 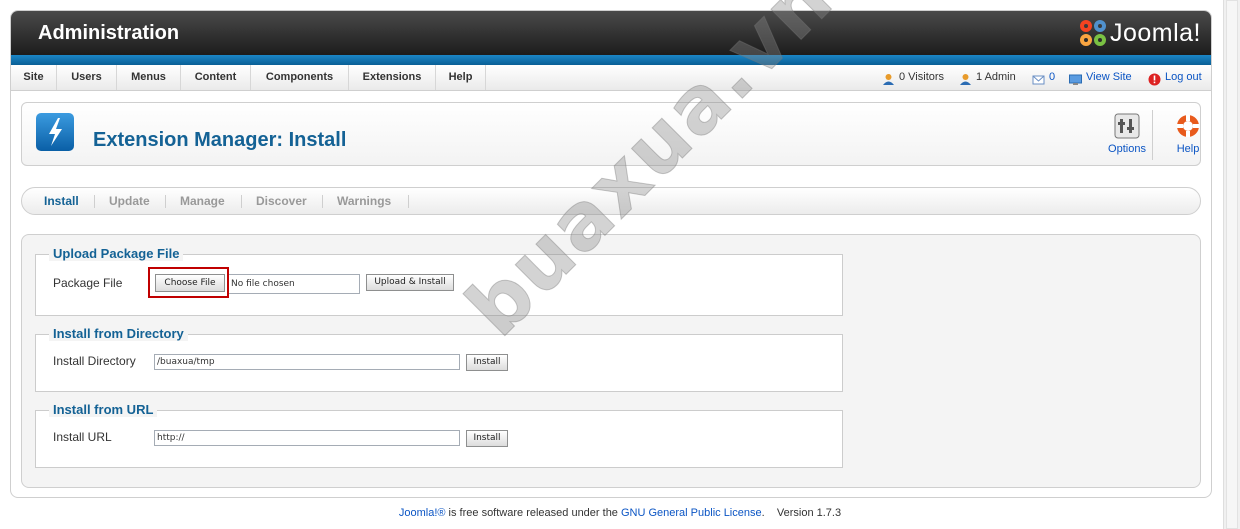 What do you see at coordinates (281, 201) in the screenshot?
I see `tab-discover: Discover` at bounding box center [281, 201].